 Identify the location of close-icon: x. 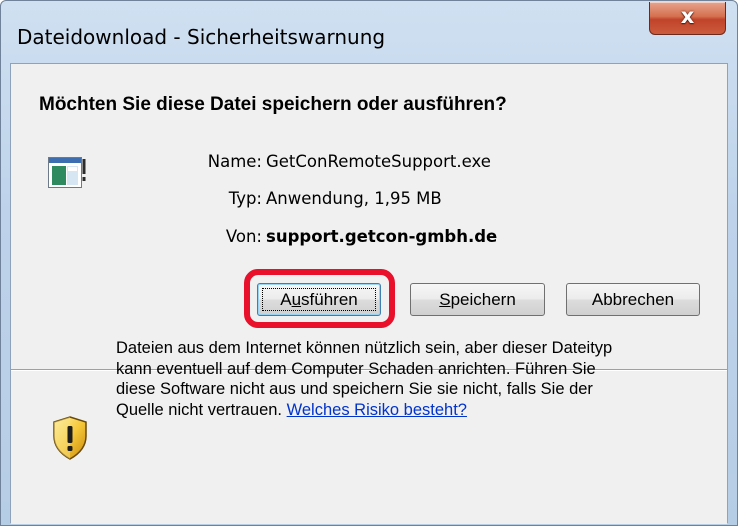
(687, 16).